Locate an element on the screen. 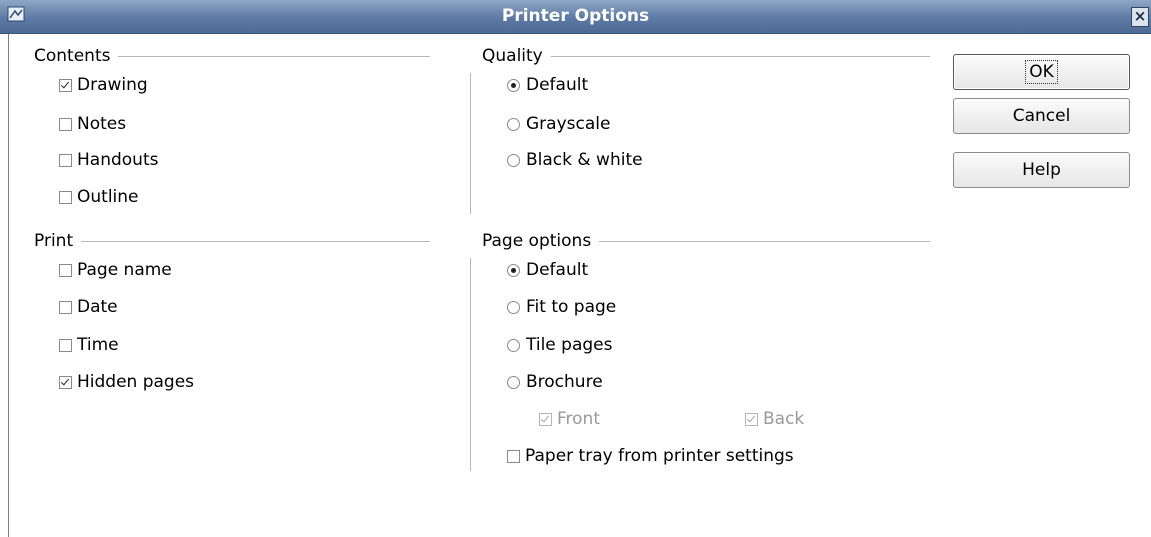 The image size is (1151, 537). brochure-radio: Brochure is located at coordinates (555, 382).